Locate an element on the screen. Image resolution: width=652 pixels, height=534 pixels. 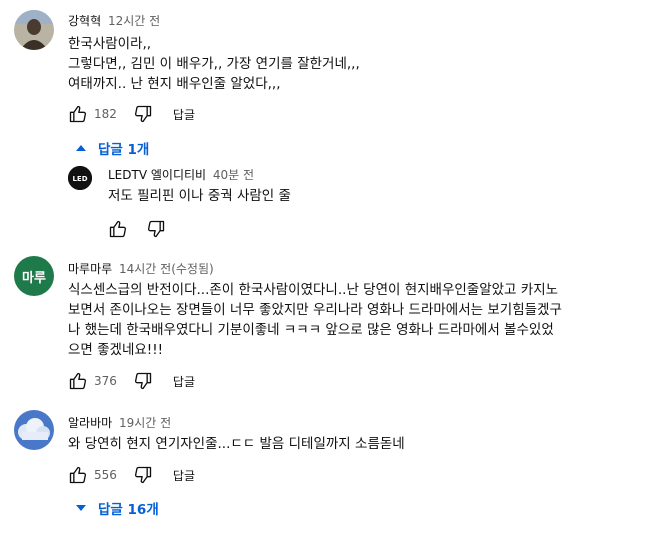
comment-author: 강혁혁 is located at coordinates (84, 21).